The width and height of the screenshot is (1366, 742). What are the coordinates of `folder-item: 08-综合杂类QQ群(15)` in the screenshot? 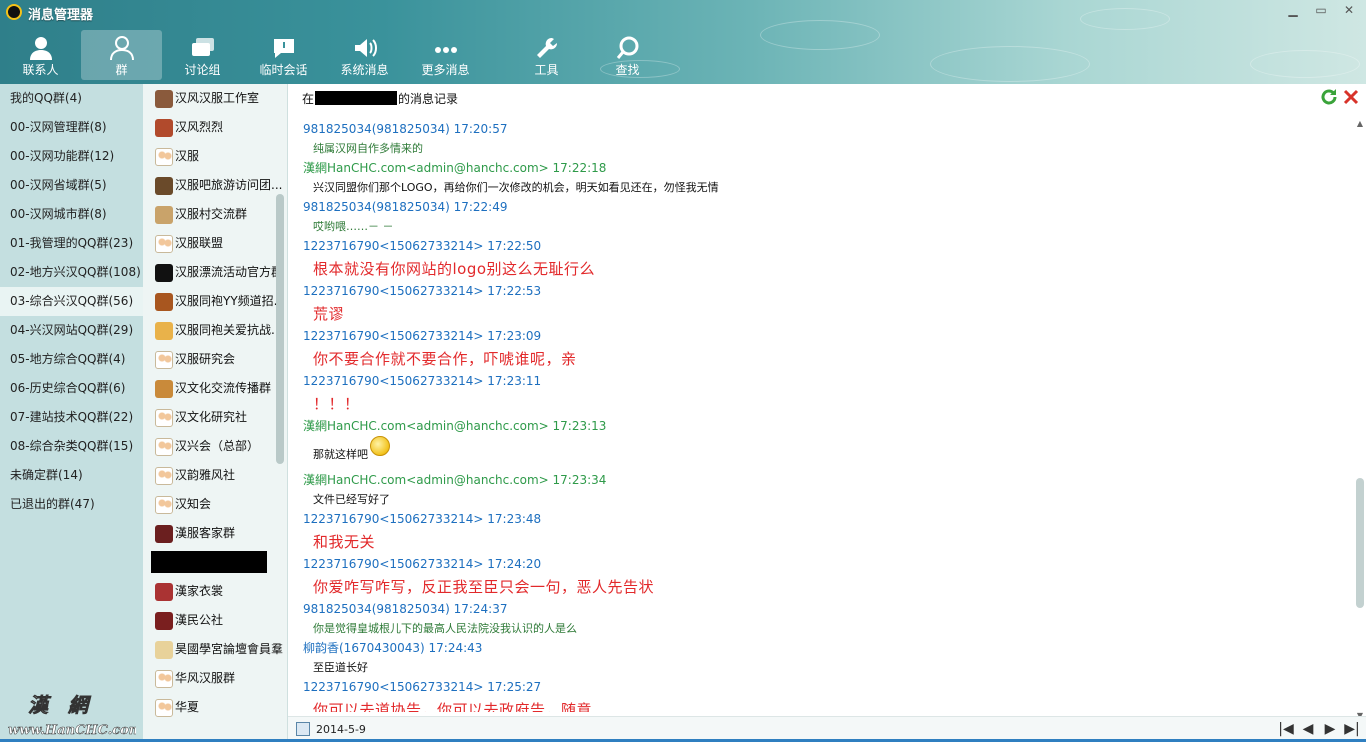 It's located at (71, 446).